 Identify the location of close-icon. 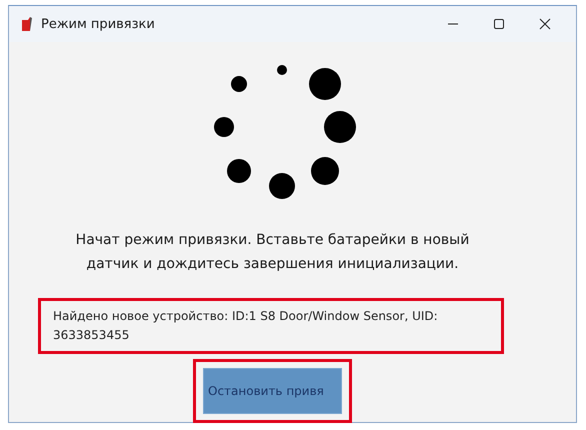
(545, 24).